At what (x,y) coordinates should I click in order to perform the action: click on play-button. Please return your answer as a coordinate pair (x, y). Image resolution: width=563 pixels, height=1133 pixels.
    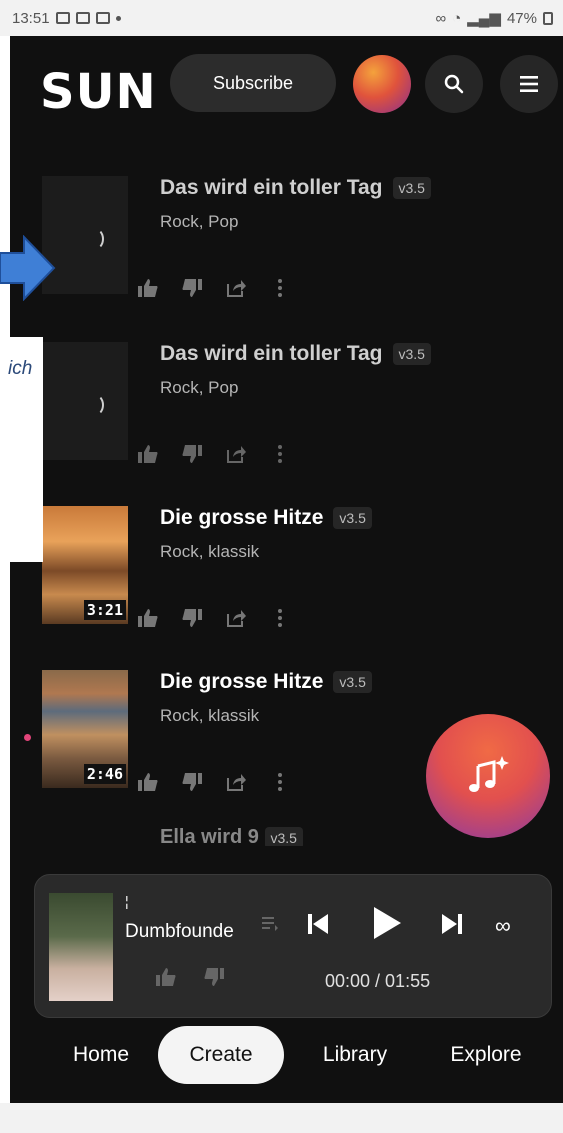
    Looking at the image, I should click on (387, 923).